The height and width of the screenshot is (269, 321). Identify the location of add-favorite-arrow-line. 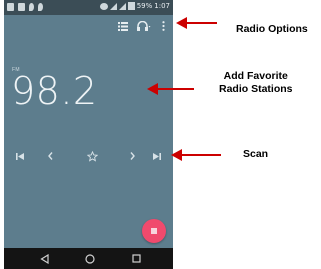
(175, 89).